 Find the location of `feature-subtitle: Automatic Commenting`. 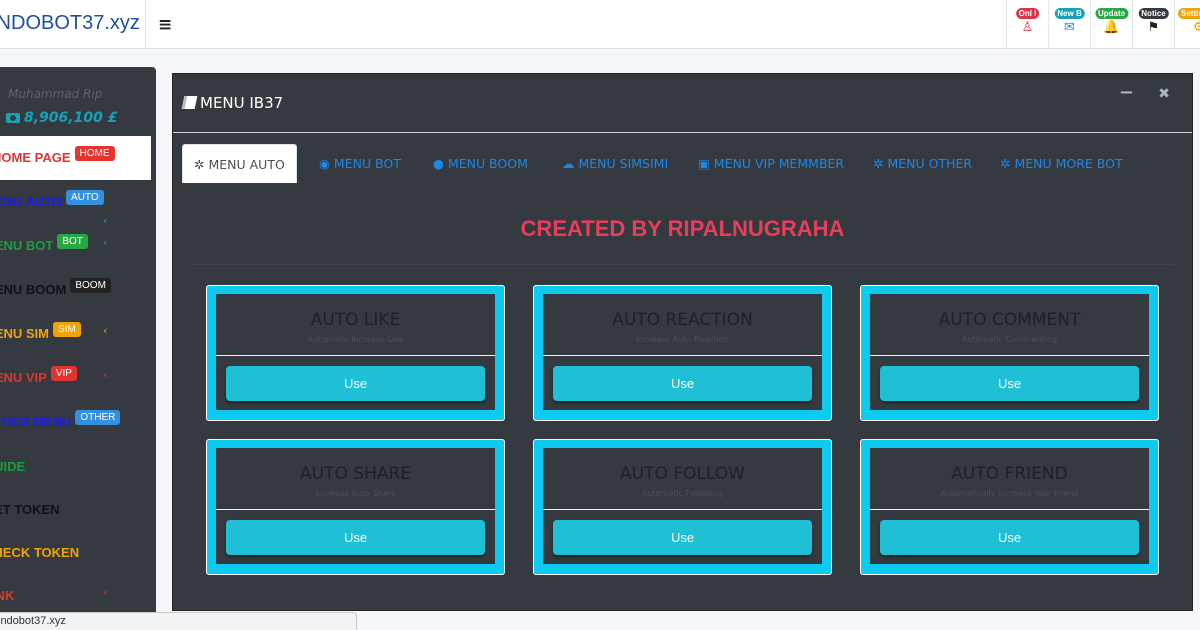

feature-subtitle: Automatic Commenting is located at coordinates (1009, 339).